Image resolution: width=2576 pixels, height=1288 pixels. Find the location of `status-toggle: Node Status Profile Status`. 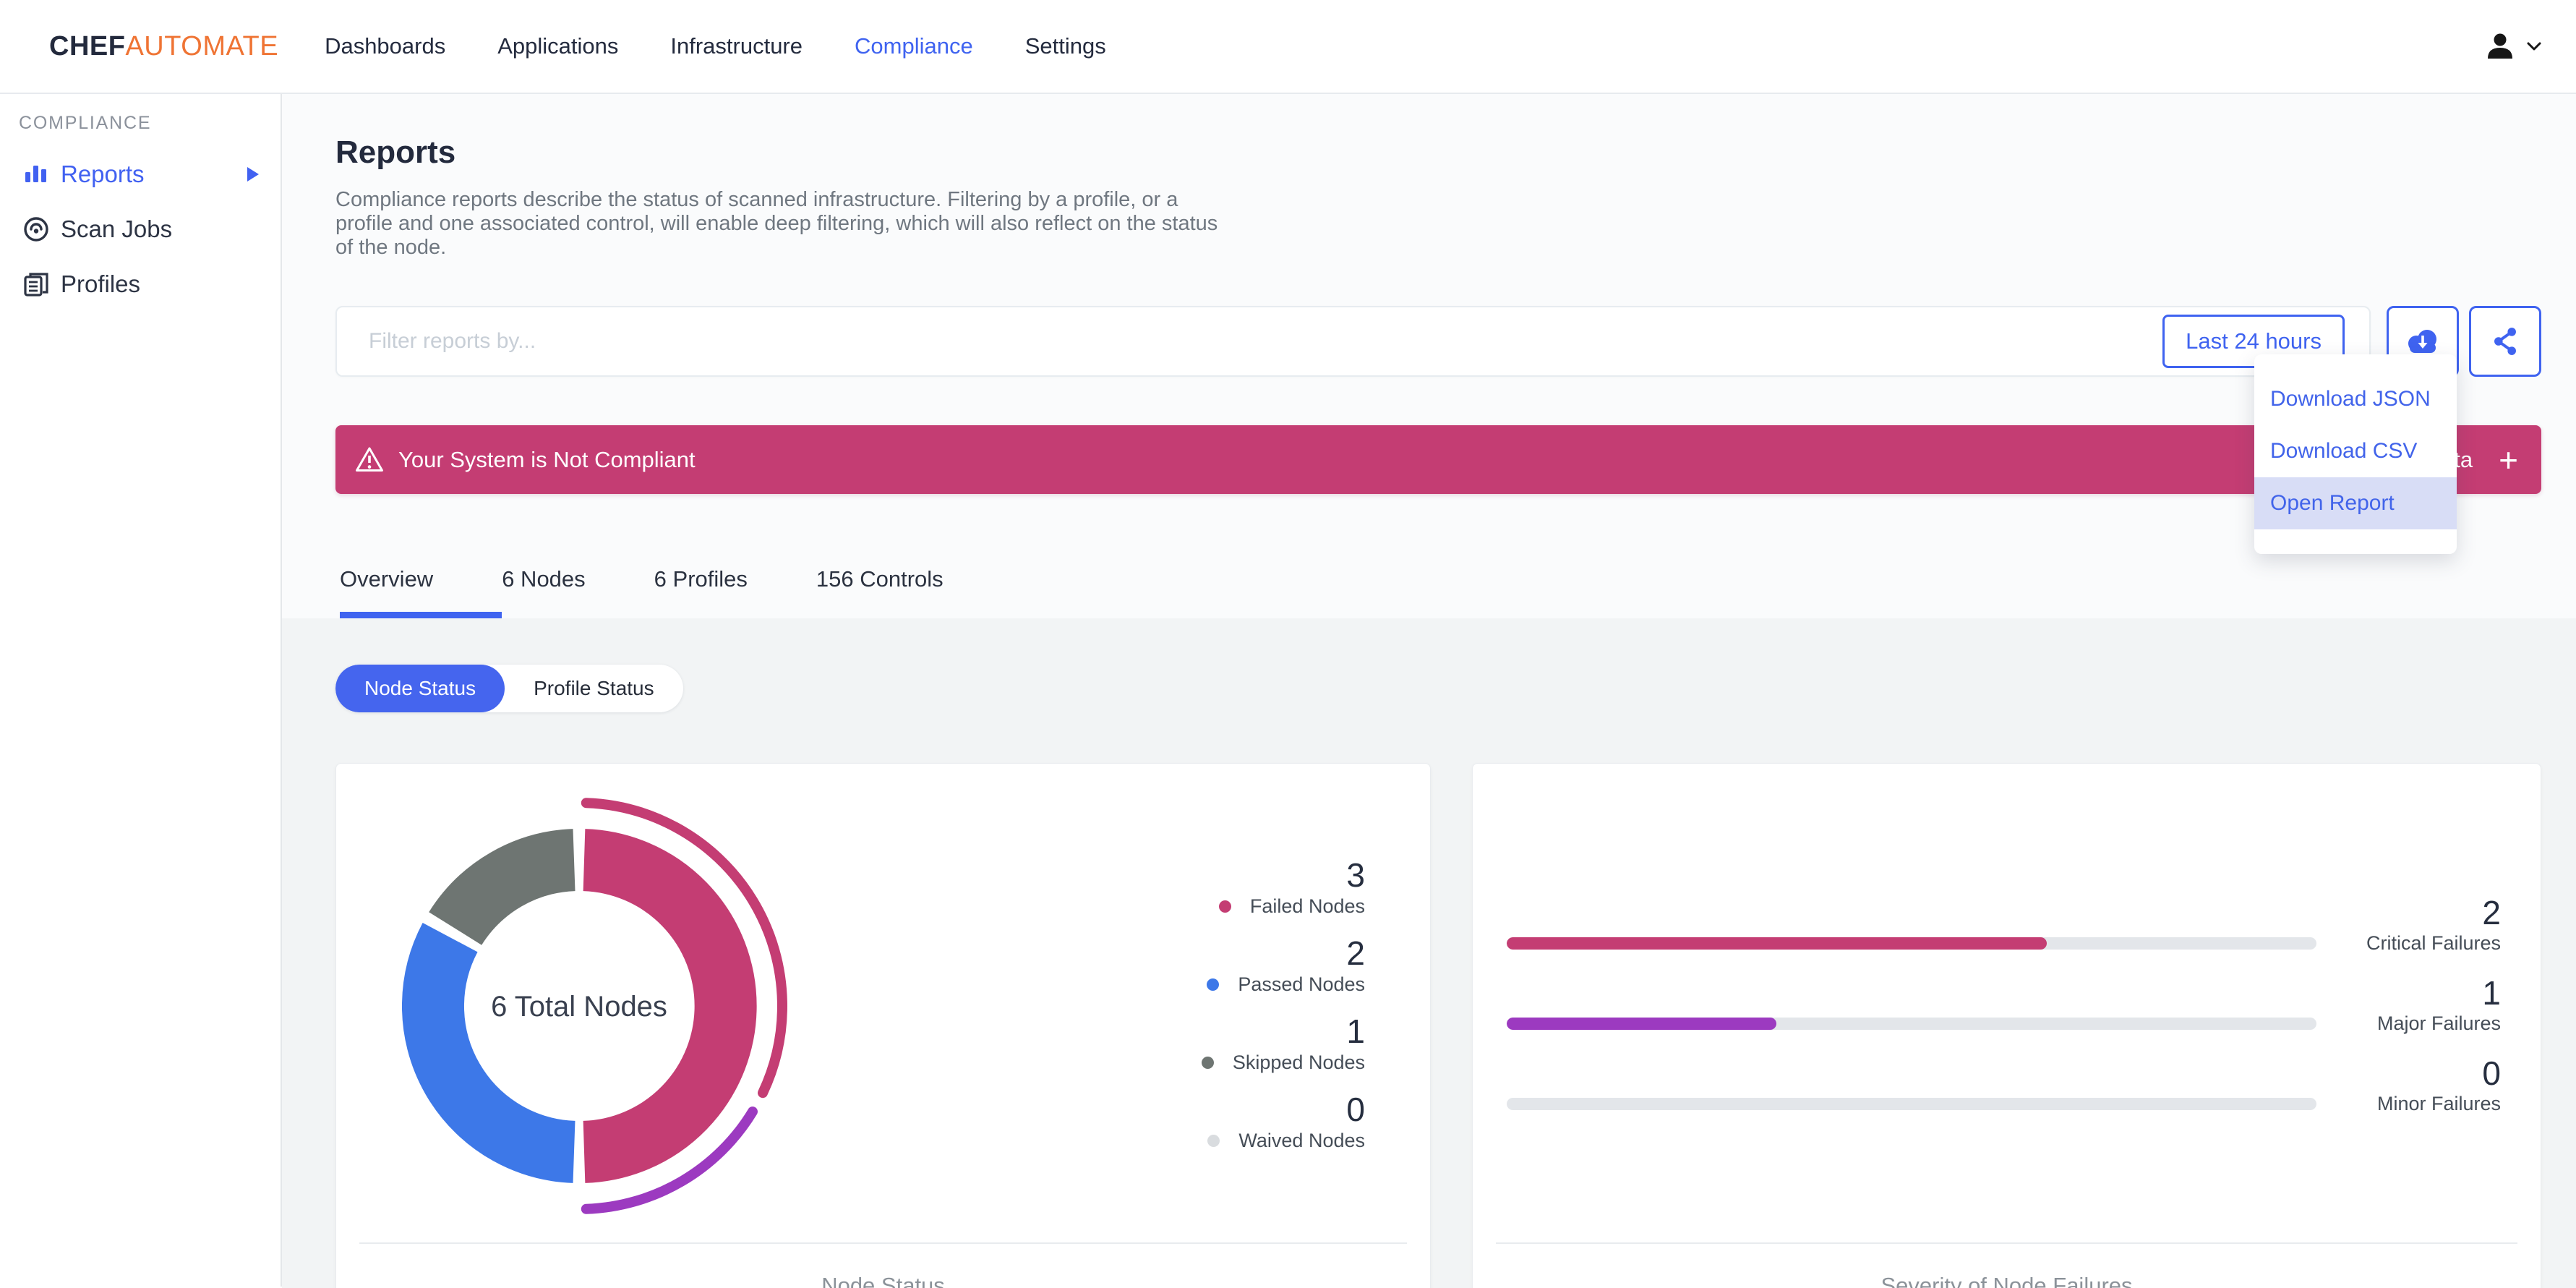

status-toggle: Node Status Profile Status is located at coordinates (509, 688).